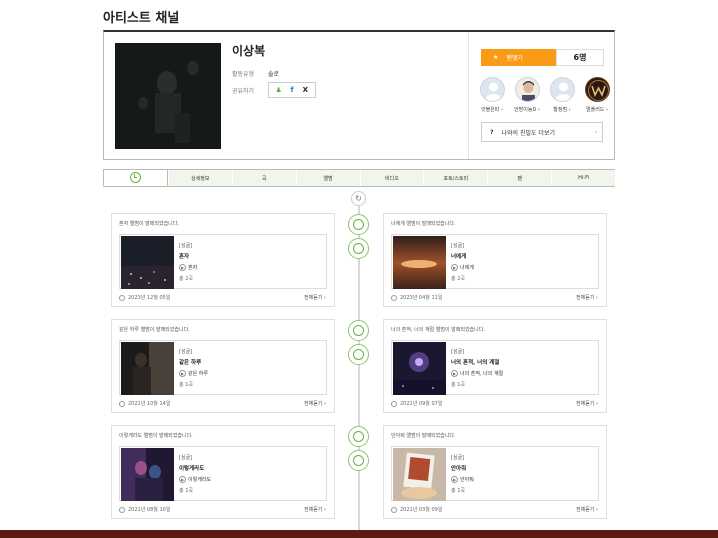 This screenshot has width=718, height=538. Describe the element at coordinates (191, 468) in the screenshot. I see `album-title: 이렇게라도` at that location.